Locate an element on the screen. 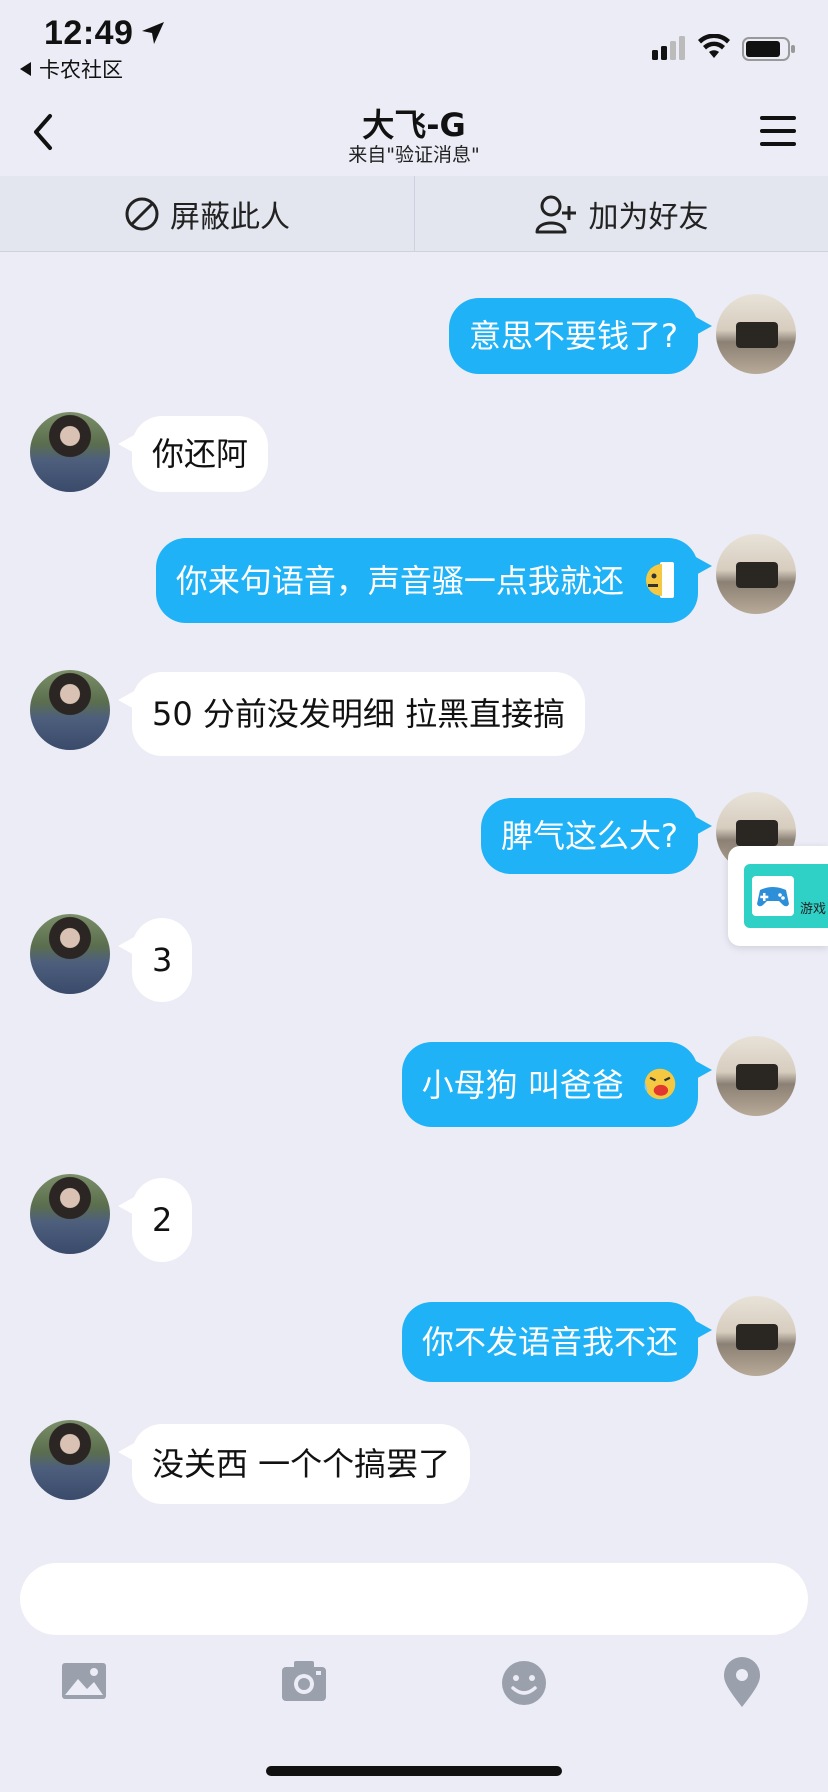 Image resolution: width=828 pixels, height=1792 pixels. back-to-app-link: 卡农社区 is located at coordinates (71, 69).